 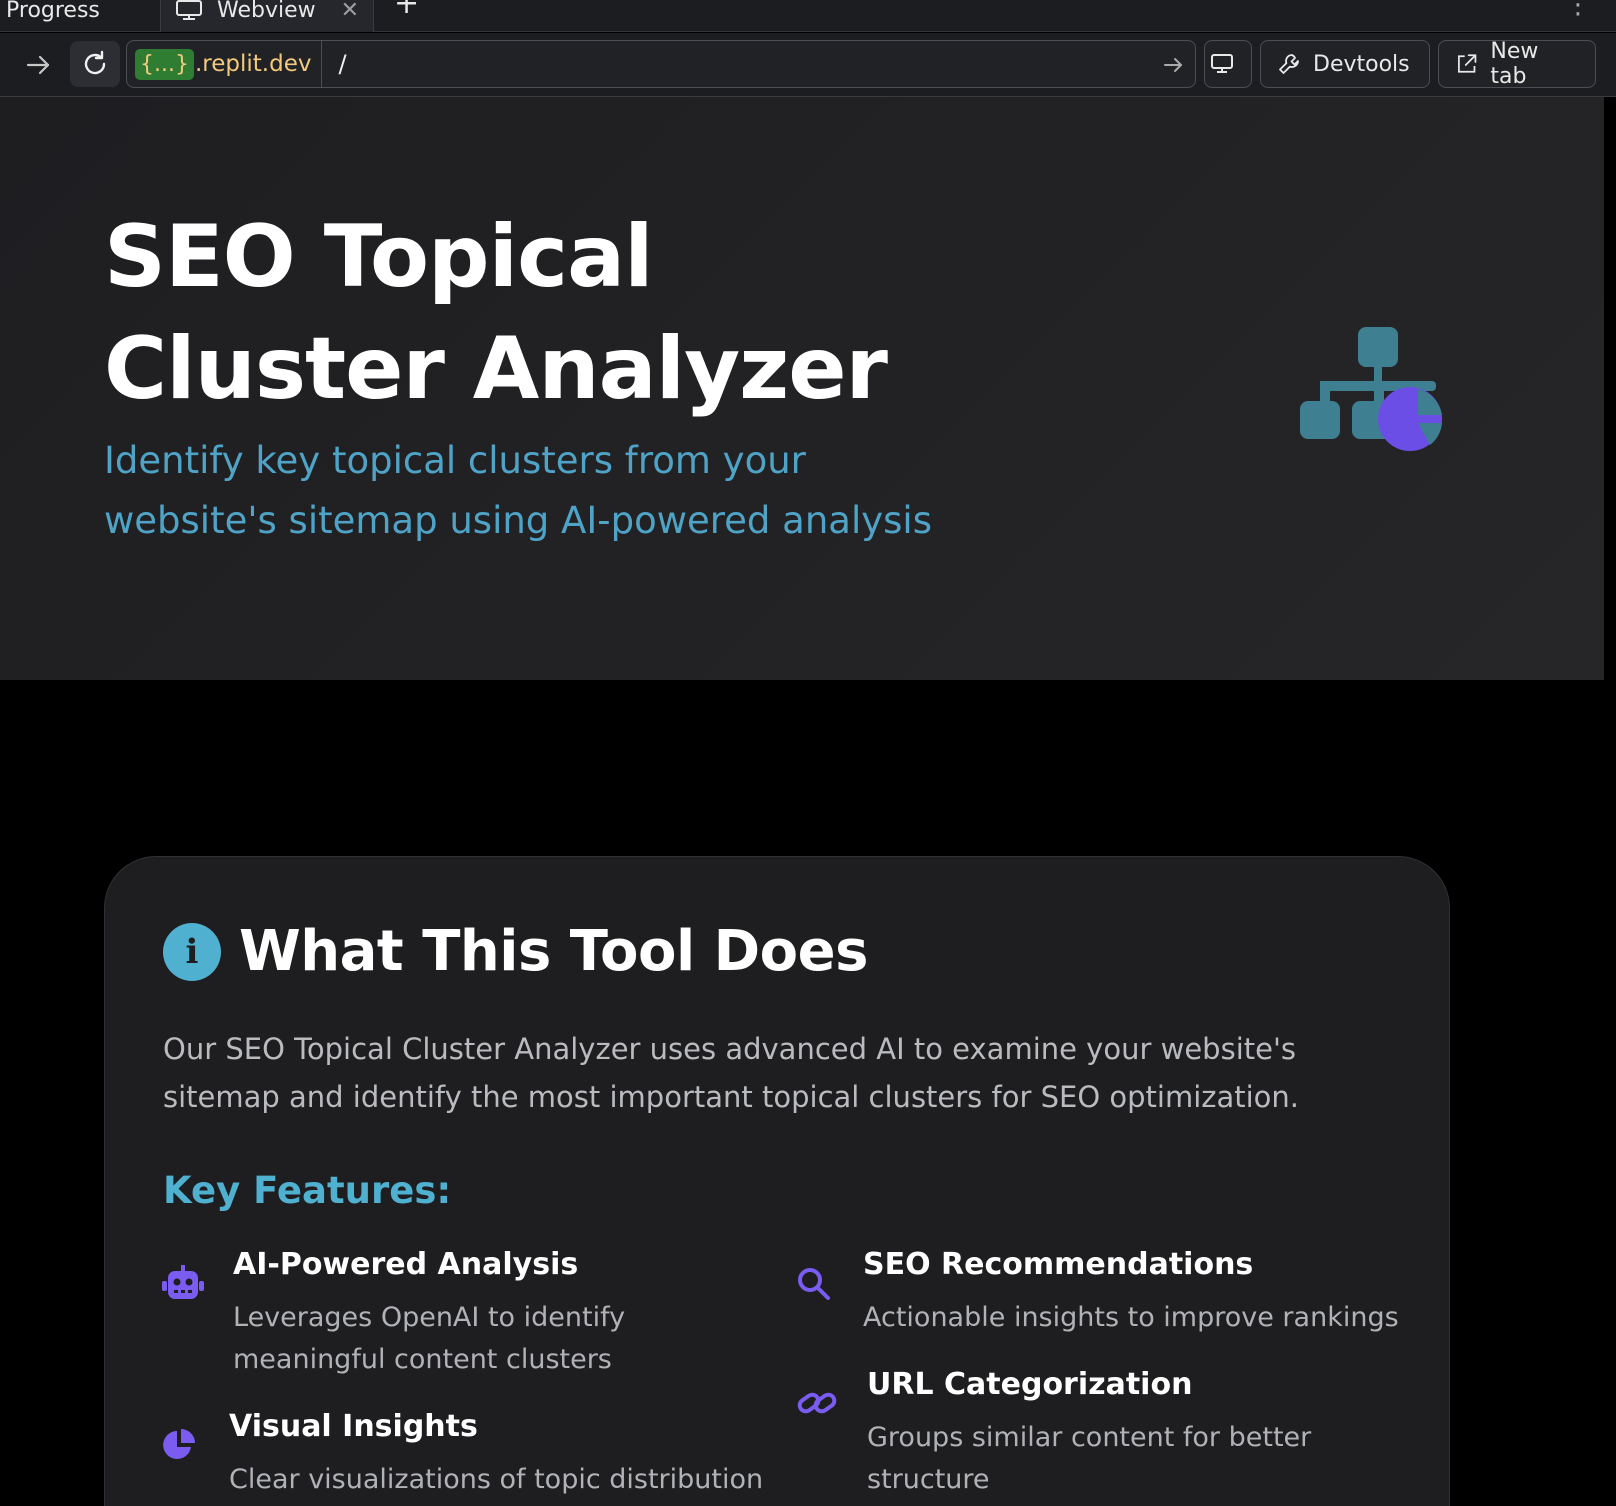 I want to click on devtools-button: Devtools, so click(x=1345, y=64).